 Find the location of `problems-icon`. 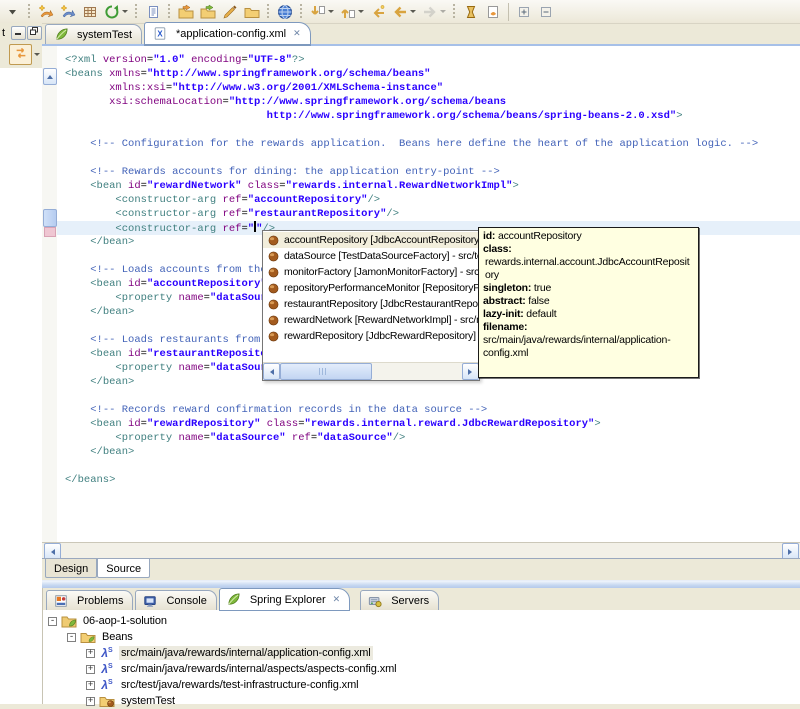

problems-icon is located at coordinates (61, 601).